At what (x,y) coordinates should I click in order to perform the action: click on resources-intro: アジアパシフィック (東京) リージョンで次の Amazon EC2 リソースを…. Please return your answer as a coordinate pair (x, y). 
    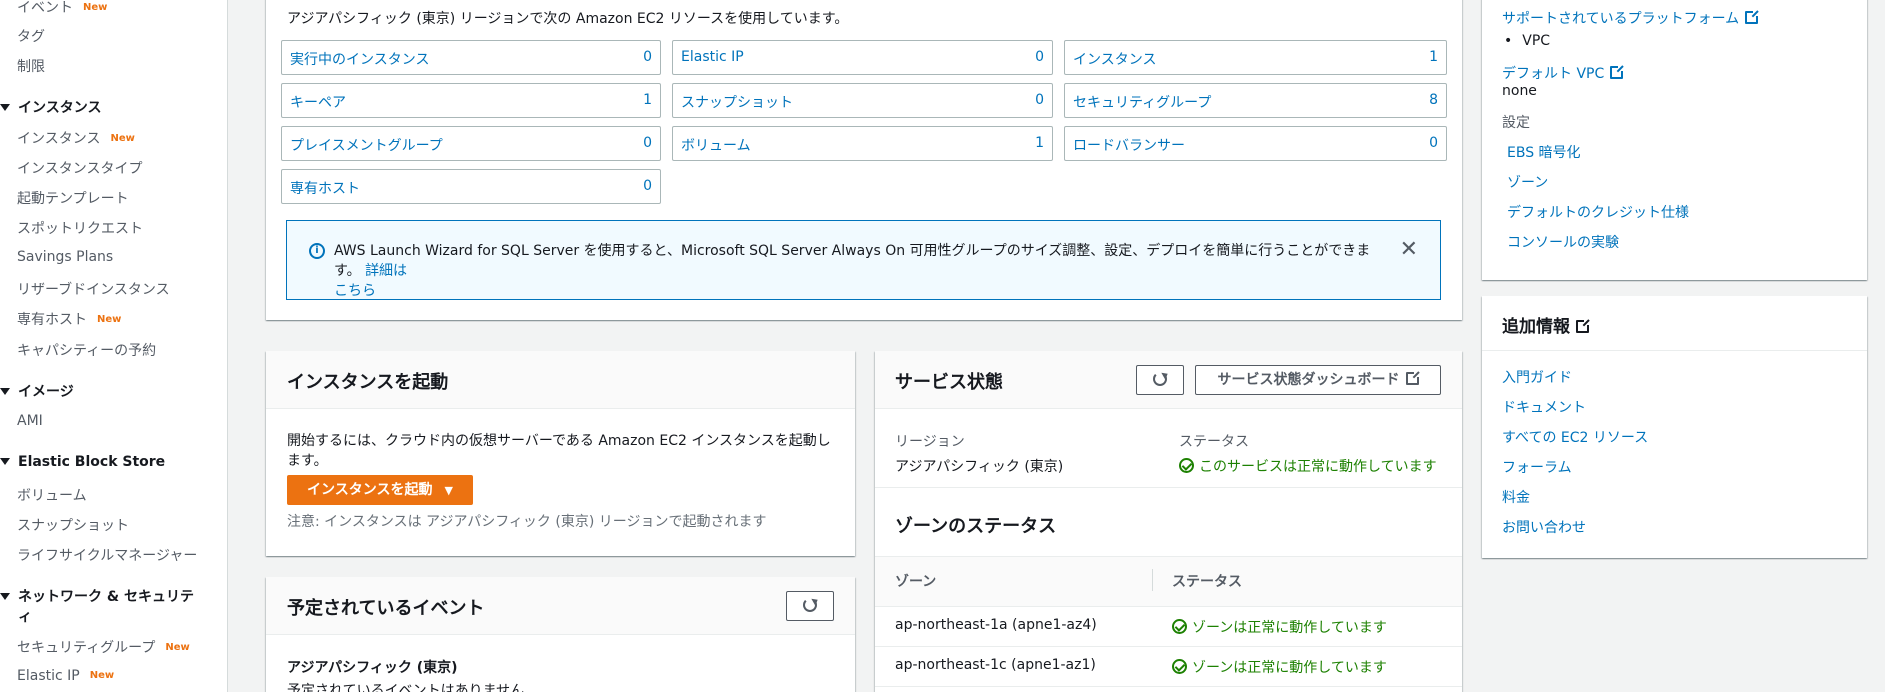
    Looking at the image, I should click on (568, 19).